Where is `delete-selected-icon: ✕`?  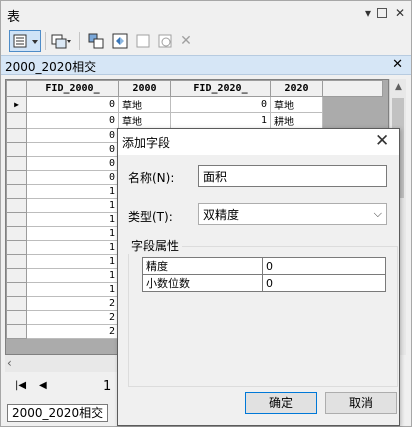 delete-selected-icon: ✕ is located at coordinates (186, 41).